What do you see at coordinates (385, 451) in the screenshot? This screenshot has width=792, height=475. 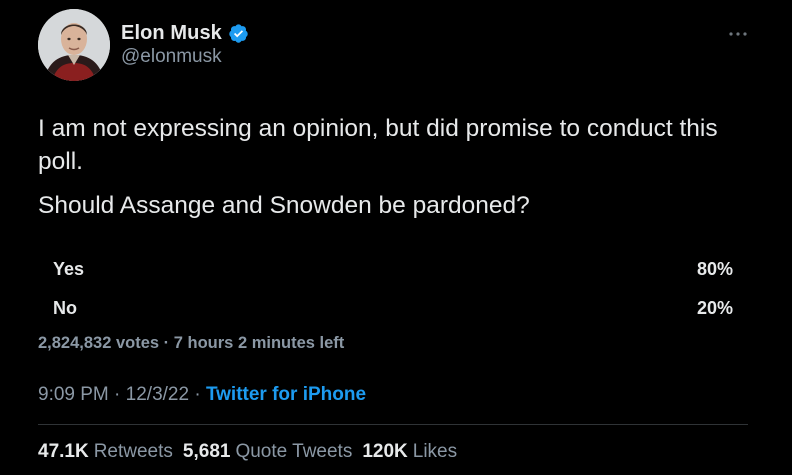 I see `likes-count: 120K` at bounding box center [385, 451].